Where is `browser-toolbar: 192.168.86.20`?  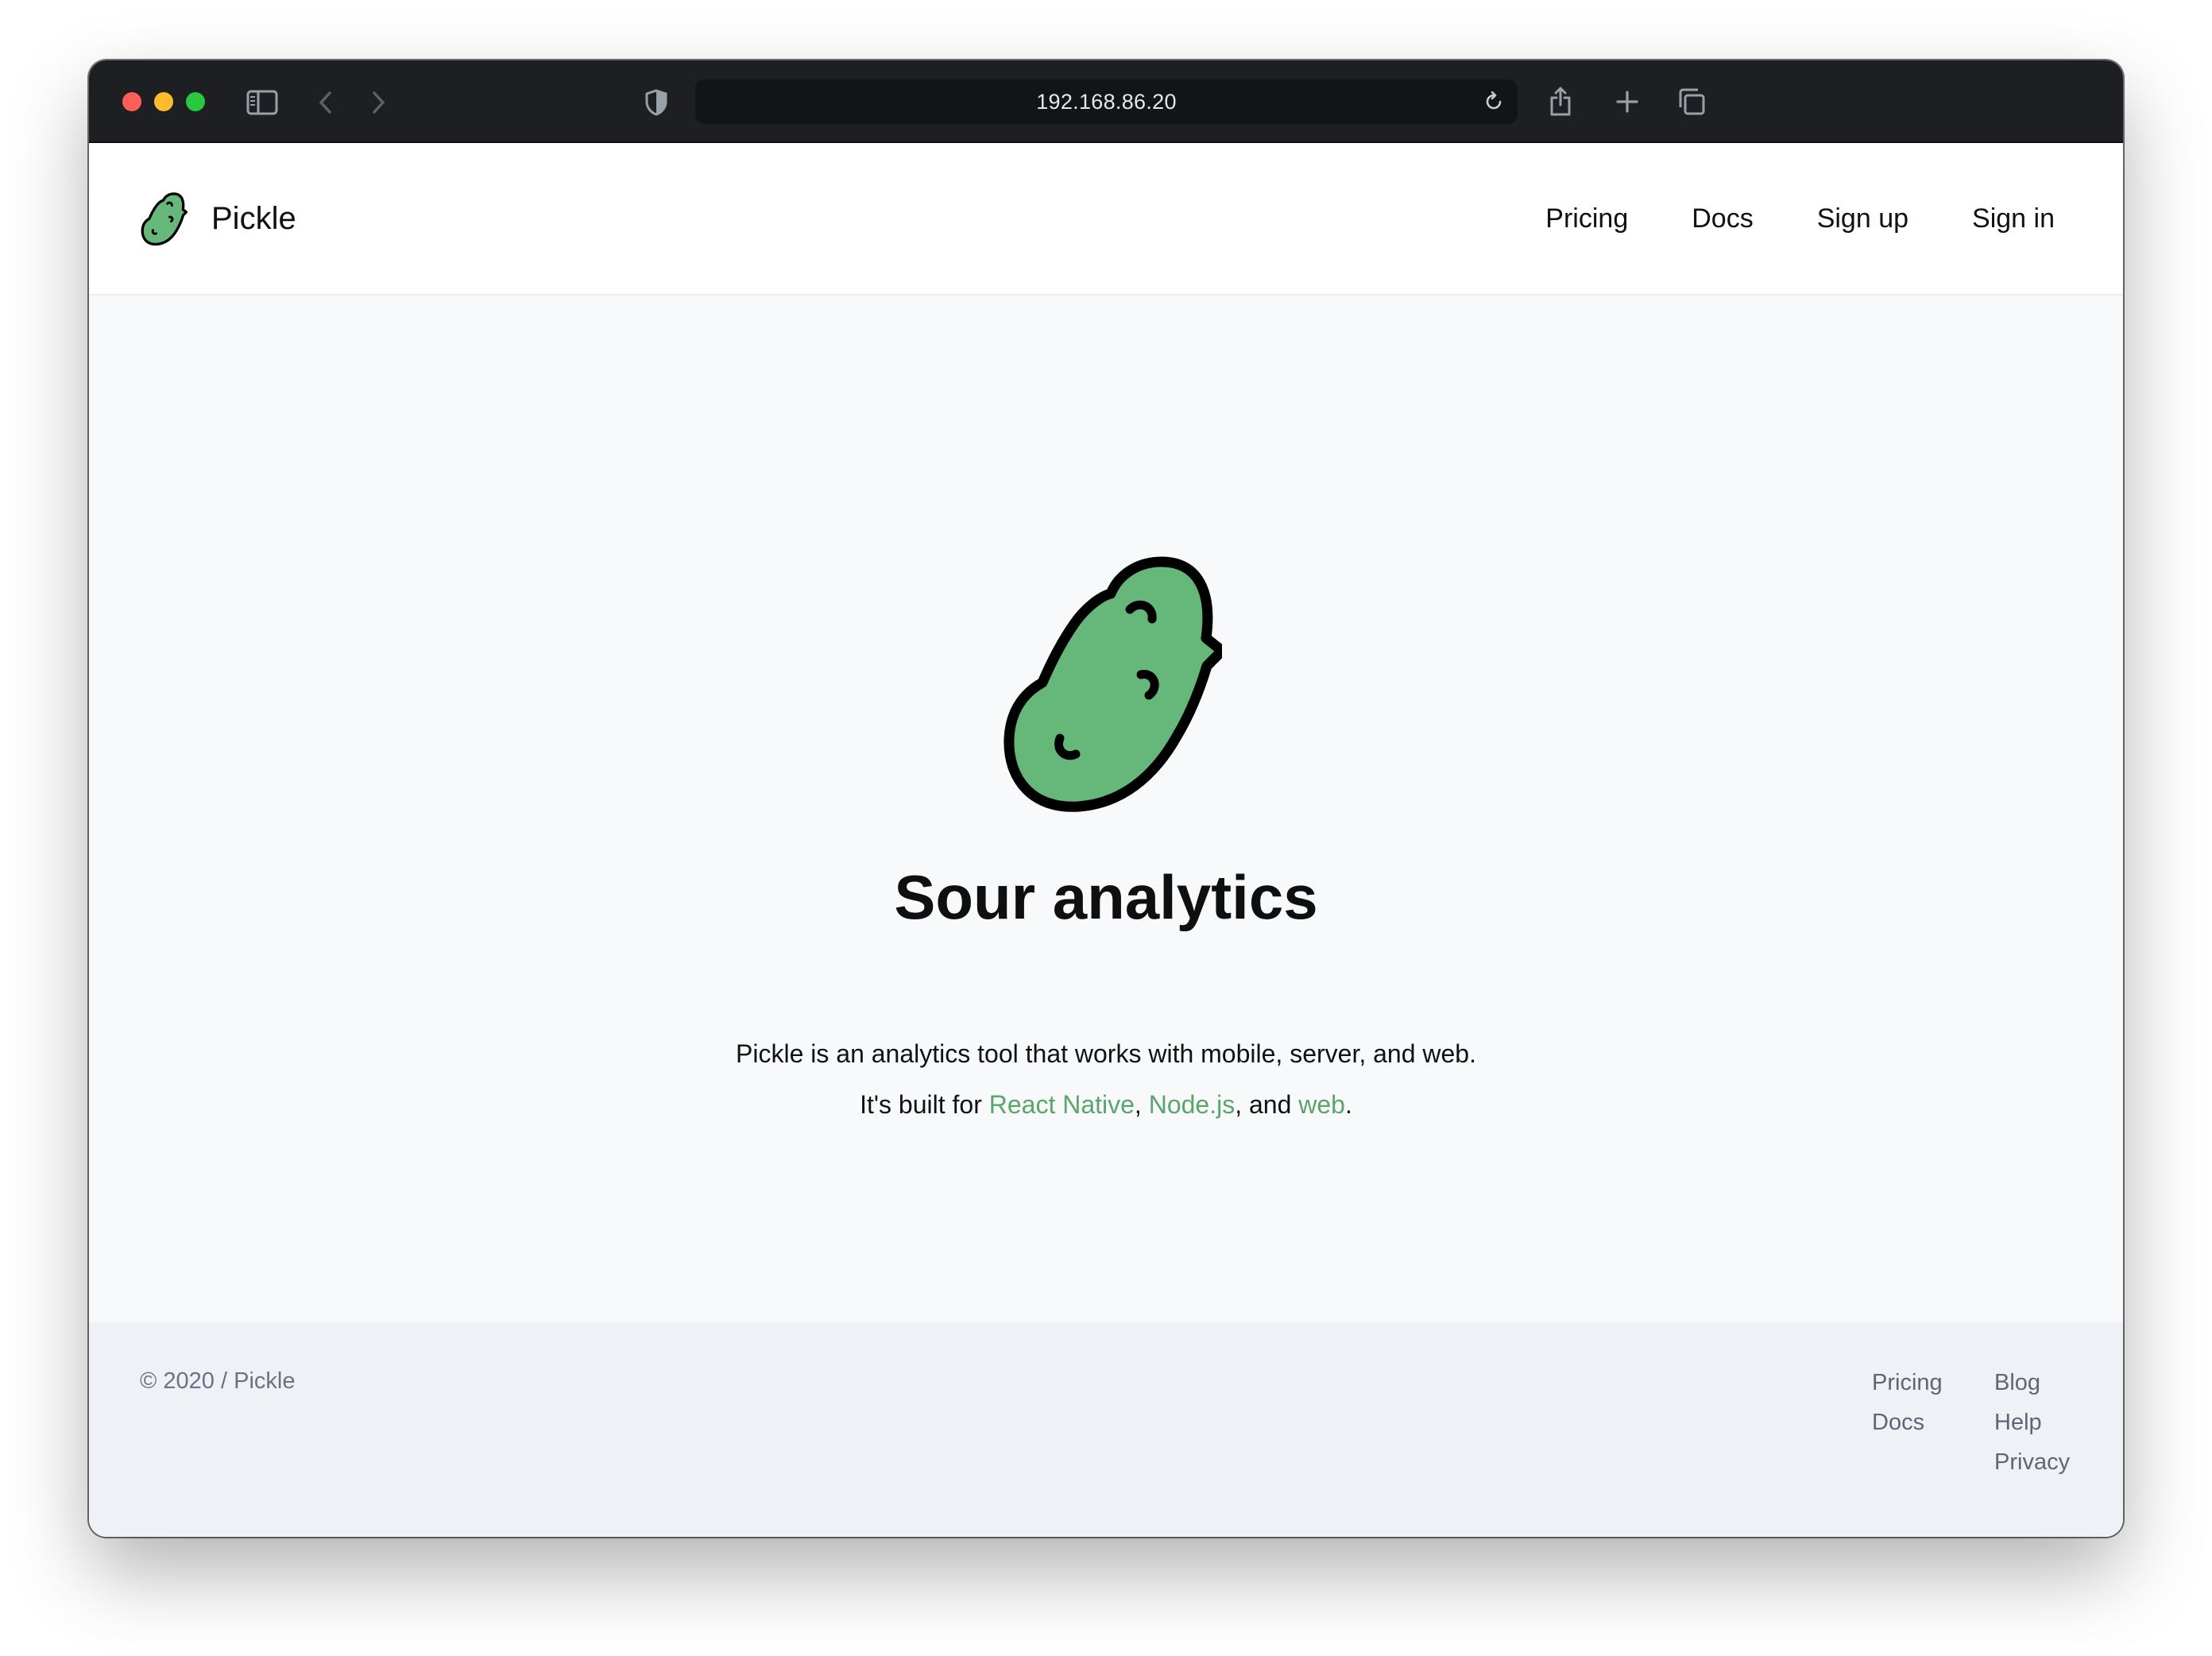 browser-toolbar: 192.168.86.20 is located at coordinates (1106, 101).